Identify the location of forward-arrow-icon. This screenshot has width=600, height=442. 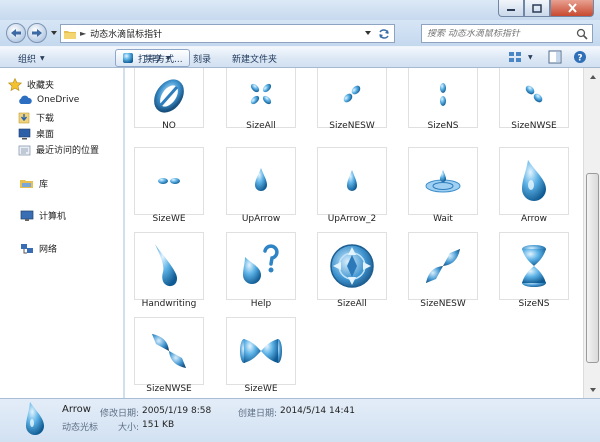
(37, 33).